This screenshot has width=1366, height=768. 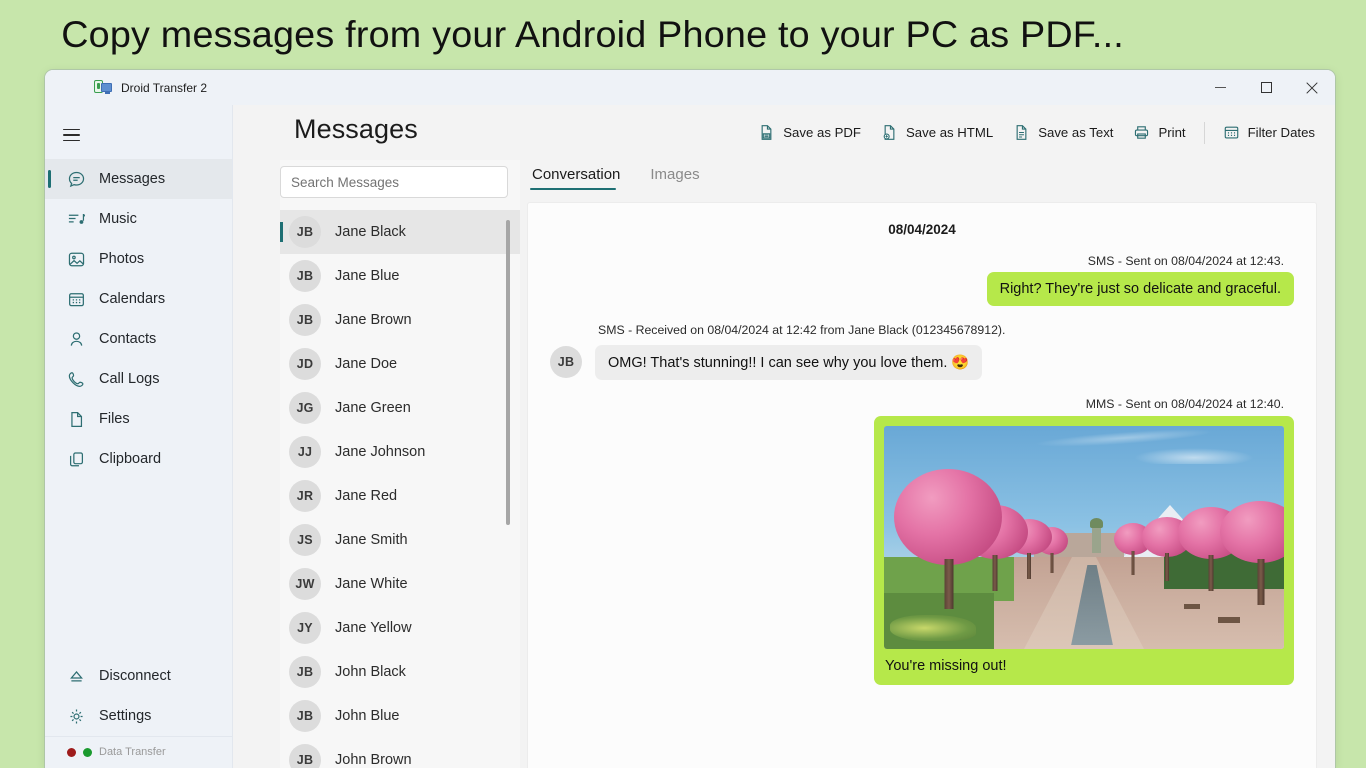 I want to click on sidebar-bottom: Disconnect Settings Data Transfer, so click(x=138, y=712).